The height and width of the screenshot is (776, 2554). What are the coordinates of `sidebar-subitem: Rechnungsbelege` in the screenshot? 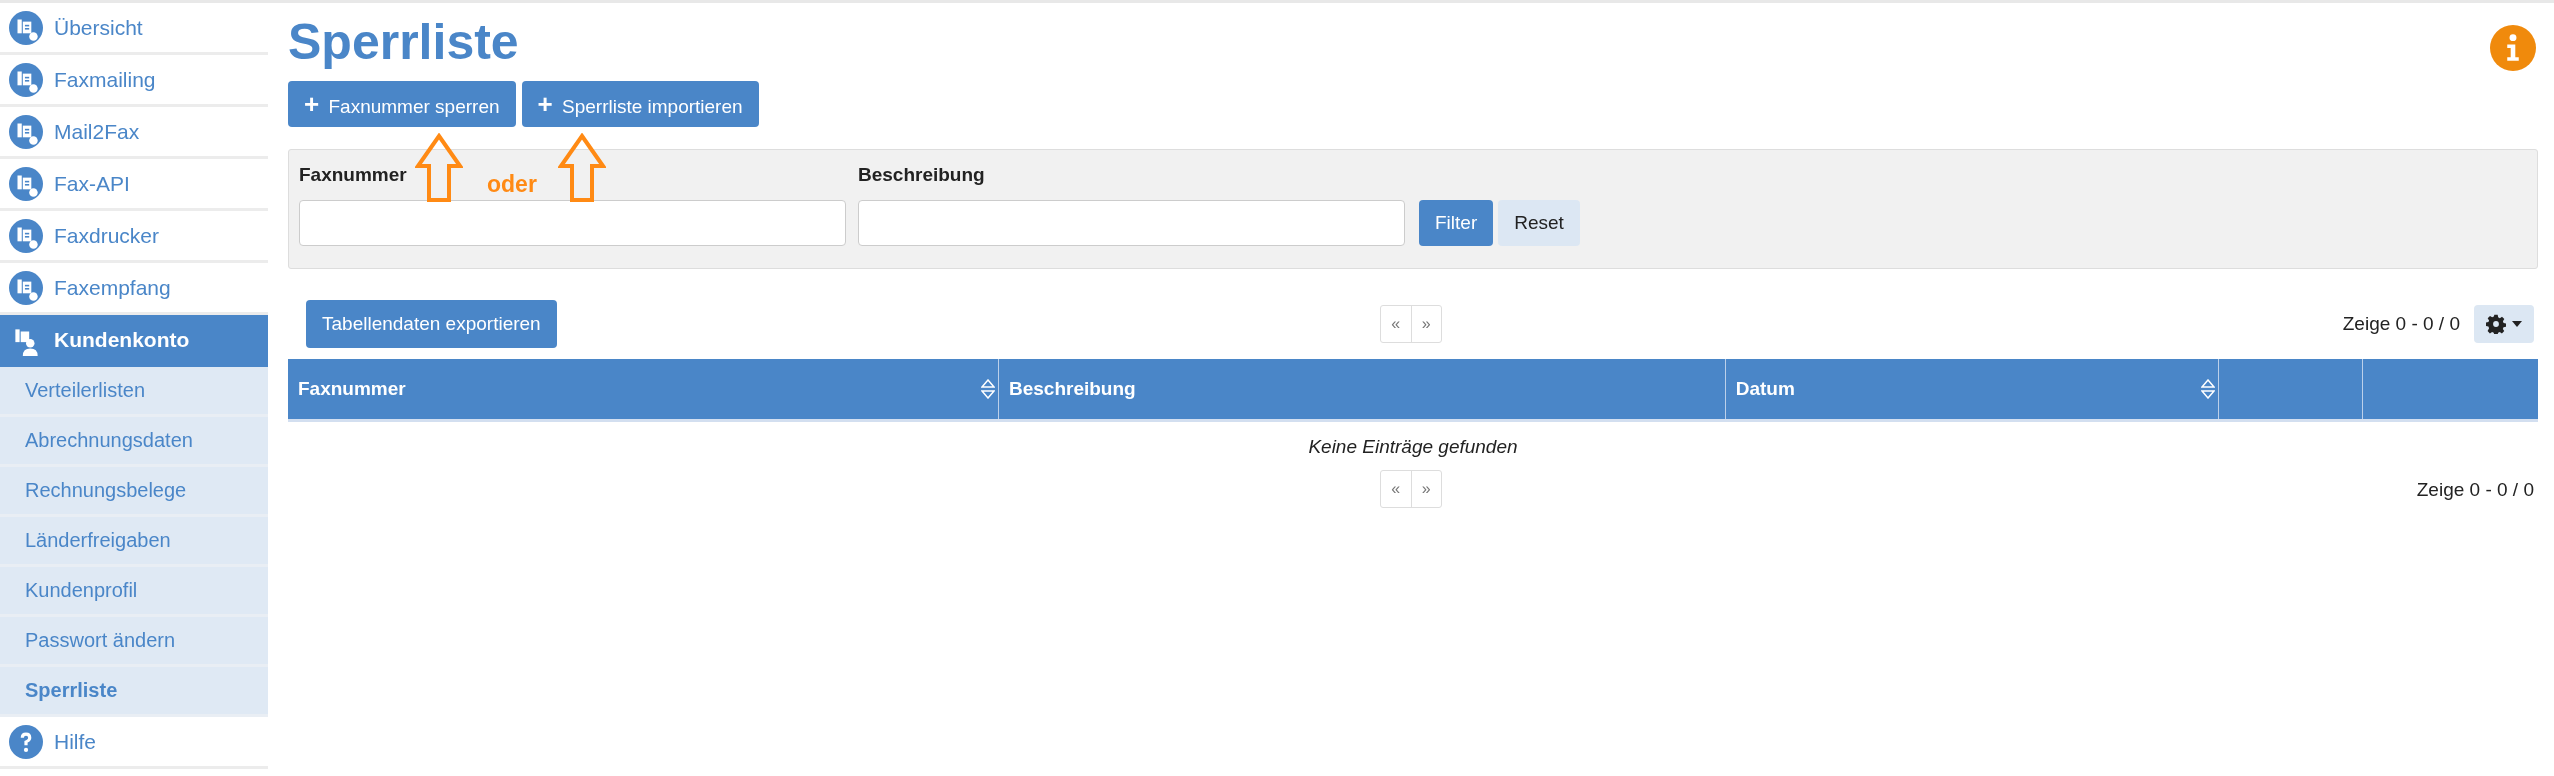 It's located at (134, 492).